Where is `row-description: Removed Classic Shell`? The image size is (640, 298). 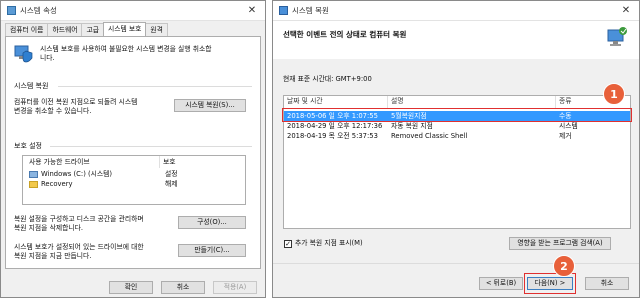 row-description: Removed Classic Shell is located at coordinates (429, 136).